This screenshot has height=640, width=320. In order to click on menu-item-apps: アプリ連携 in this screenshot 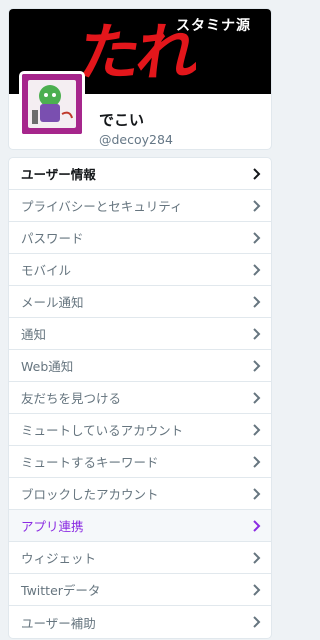, I will do `click(140, 526)`.